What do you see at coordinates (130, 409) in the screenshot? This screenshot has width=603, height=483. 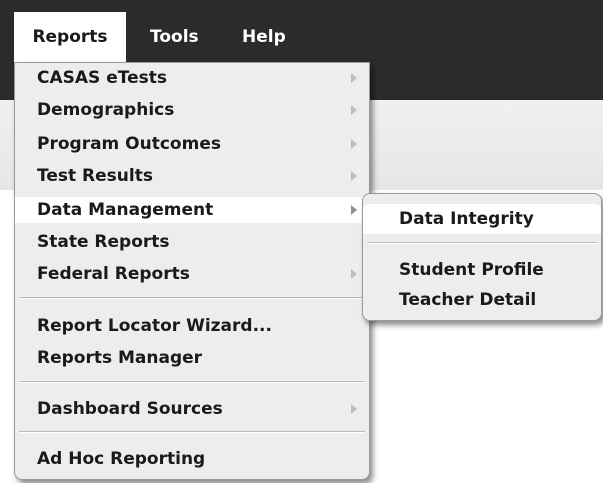 I see `menu-item-label: Dashboard Sources` at bounding box center [130, 409].